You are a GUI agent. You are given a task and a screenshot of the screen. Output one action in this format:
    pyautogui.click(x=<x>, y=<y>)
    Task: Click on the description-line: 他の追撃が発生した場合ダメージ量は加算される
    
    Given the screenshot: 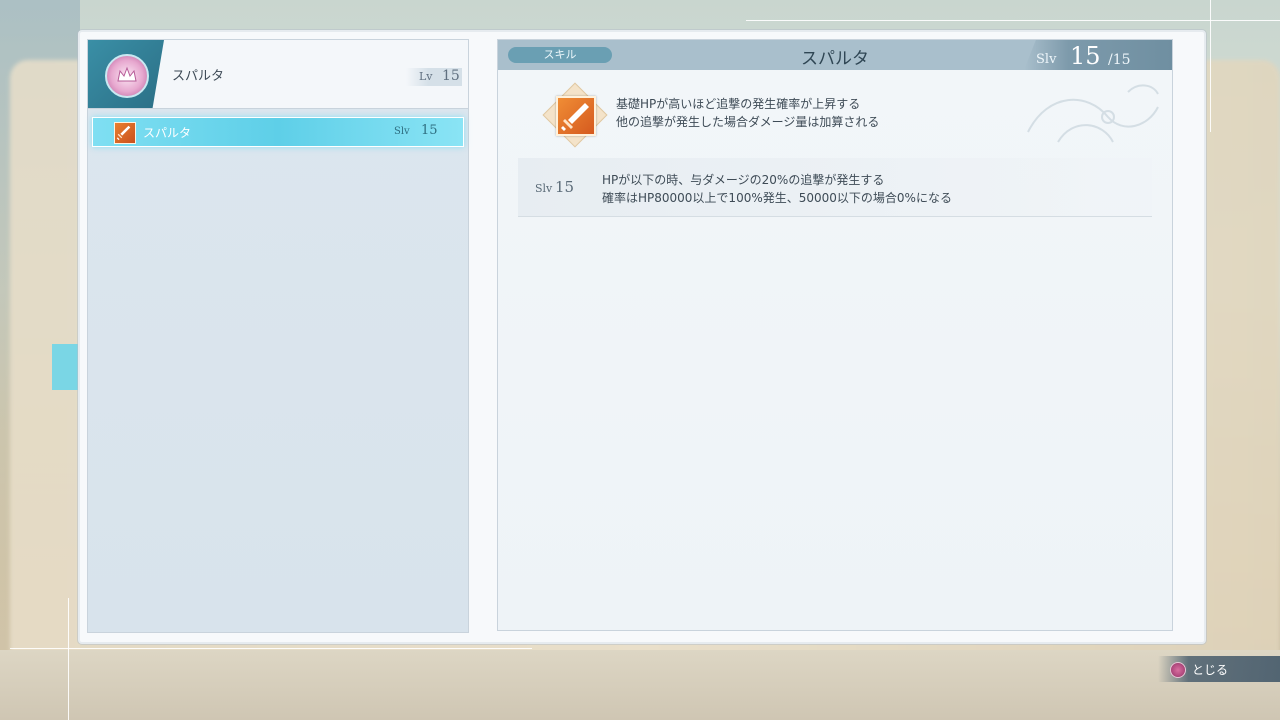 What is the action you would take?
    pyautogui.click(x=748, y=122)
    